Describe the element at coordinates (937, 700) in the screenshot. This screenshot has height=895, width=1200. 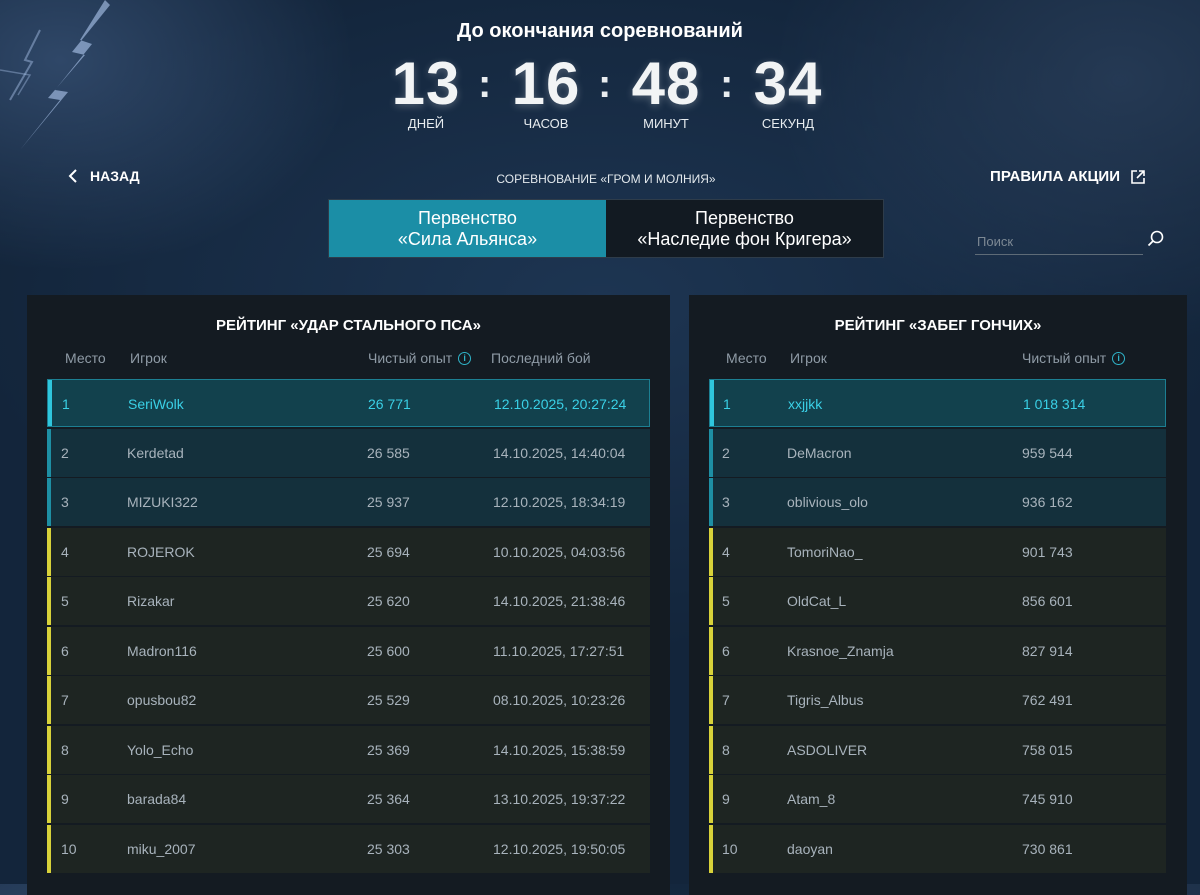
I see `table-row: 7 Tigris_Albus 762 491` at that location.